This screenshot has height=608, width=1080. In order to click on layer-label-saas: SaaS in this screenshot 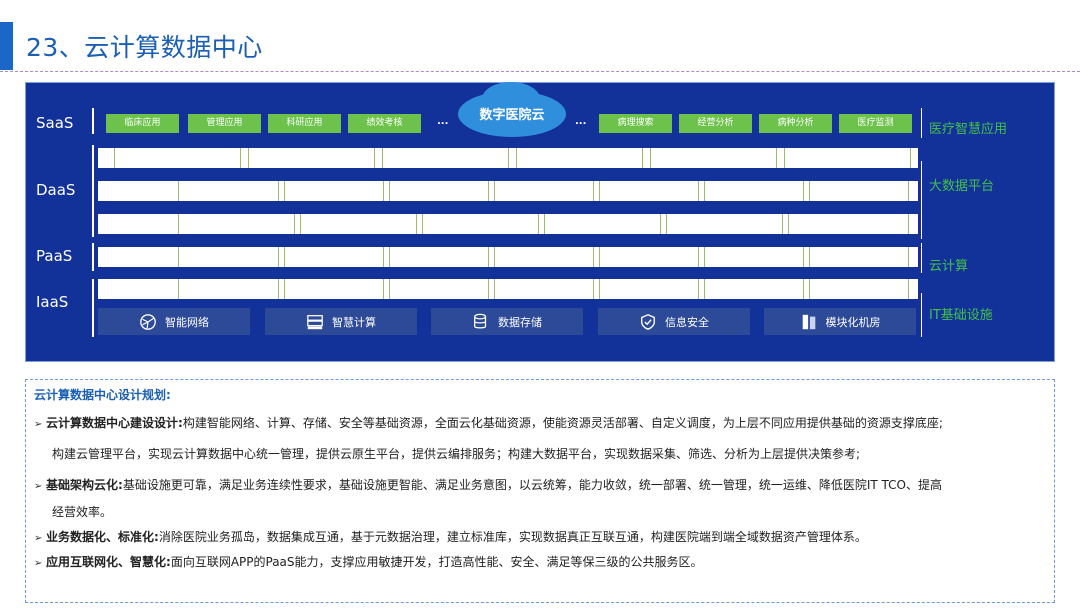, I will do `click(55, 123)`.